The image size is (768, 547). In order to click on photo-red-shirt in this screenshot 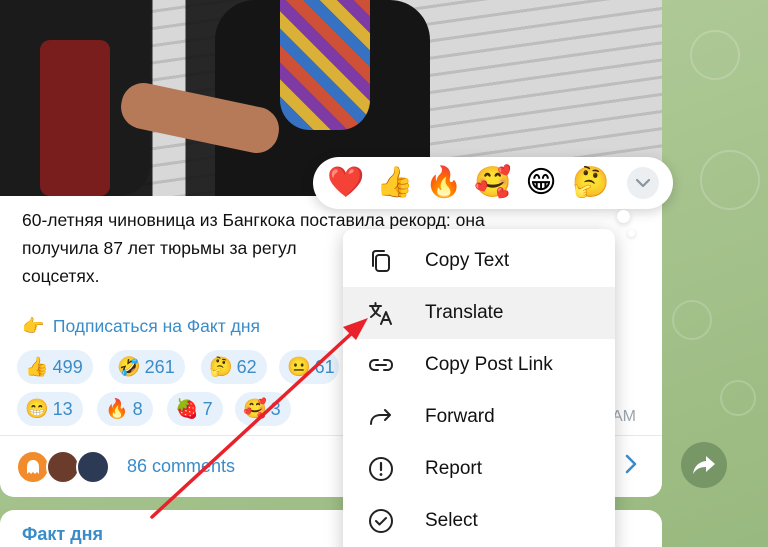, I will do `click(75, 118)`.